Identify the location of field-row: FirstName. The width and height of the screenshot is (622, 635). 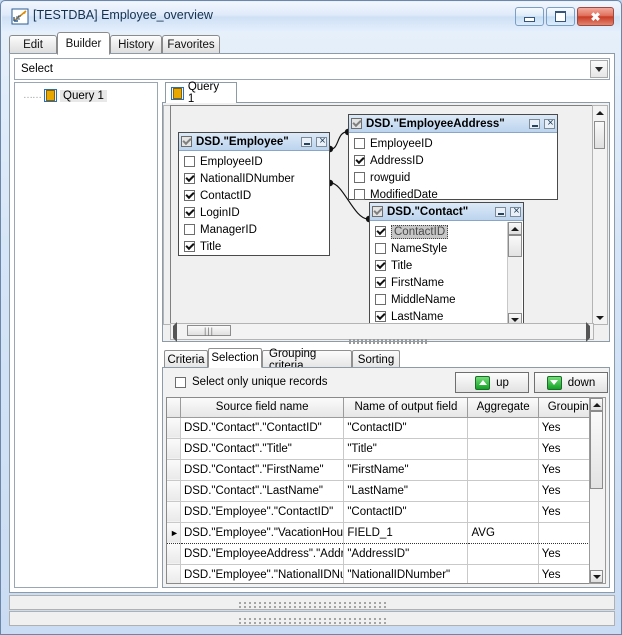
(446, 282).